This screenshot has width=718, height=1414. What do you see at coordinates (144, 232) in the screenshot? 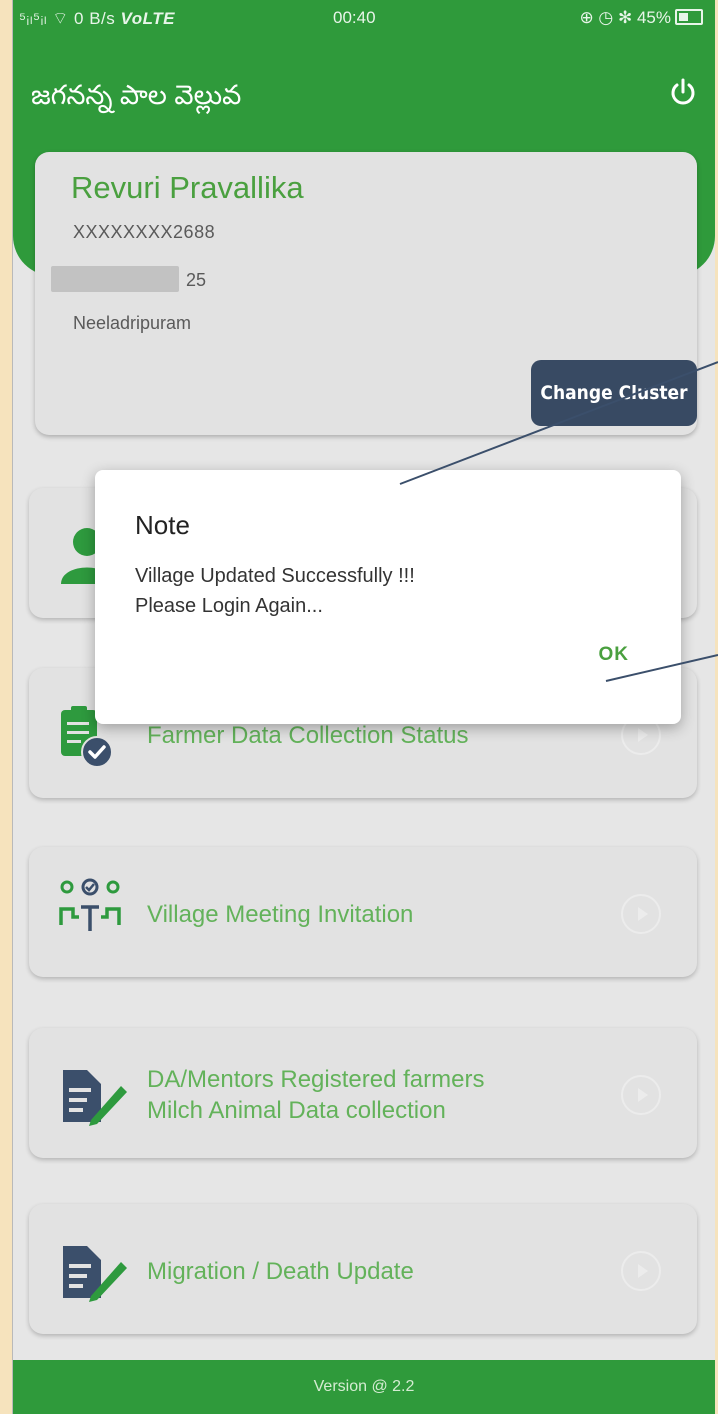
I see `profile-id: XXXXXXXX2688` at bounding box center [144, 232].